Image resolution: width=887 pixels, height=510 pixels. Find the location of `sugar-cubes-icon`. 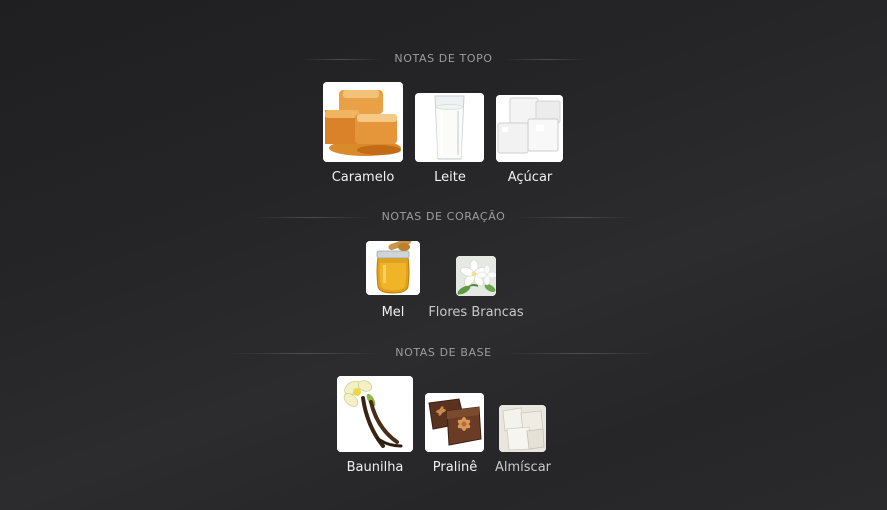

sugar-cubes-icon is located at coordinates (529, 128).